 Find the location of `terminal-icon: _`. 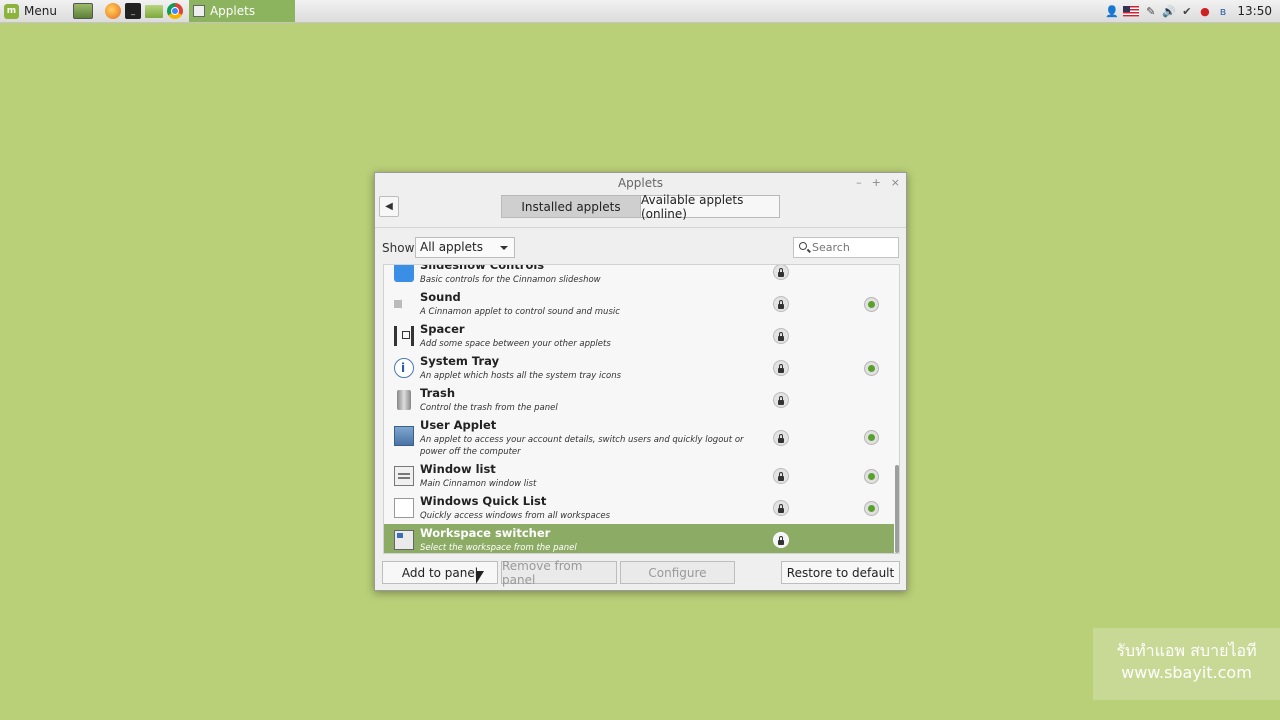

terminal-icon: _ is located at coordinates (132, 11).